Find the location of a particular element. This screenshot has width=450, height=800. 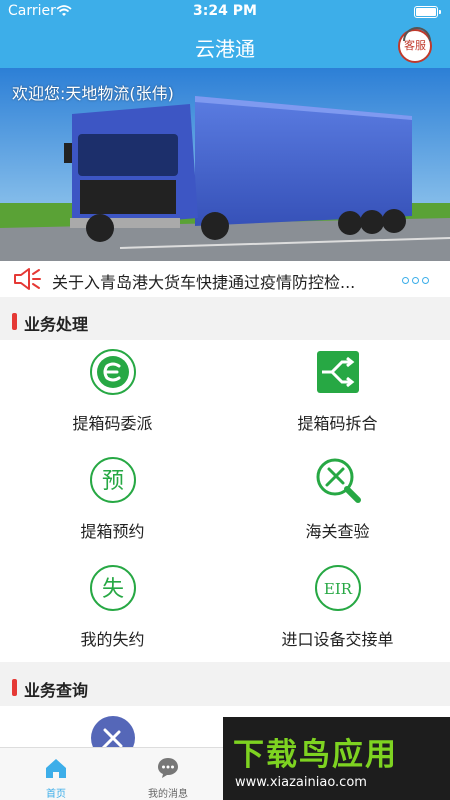

svg-text: 预 is located at coordinates (113, 481).